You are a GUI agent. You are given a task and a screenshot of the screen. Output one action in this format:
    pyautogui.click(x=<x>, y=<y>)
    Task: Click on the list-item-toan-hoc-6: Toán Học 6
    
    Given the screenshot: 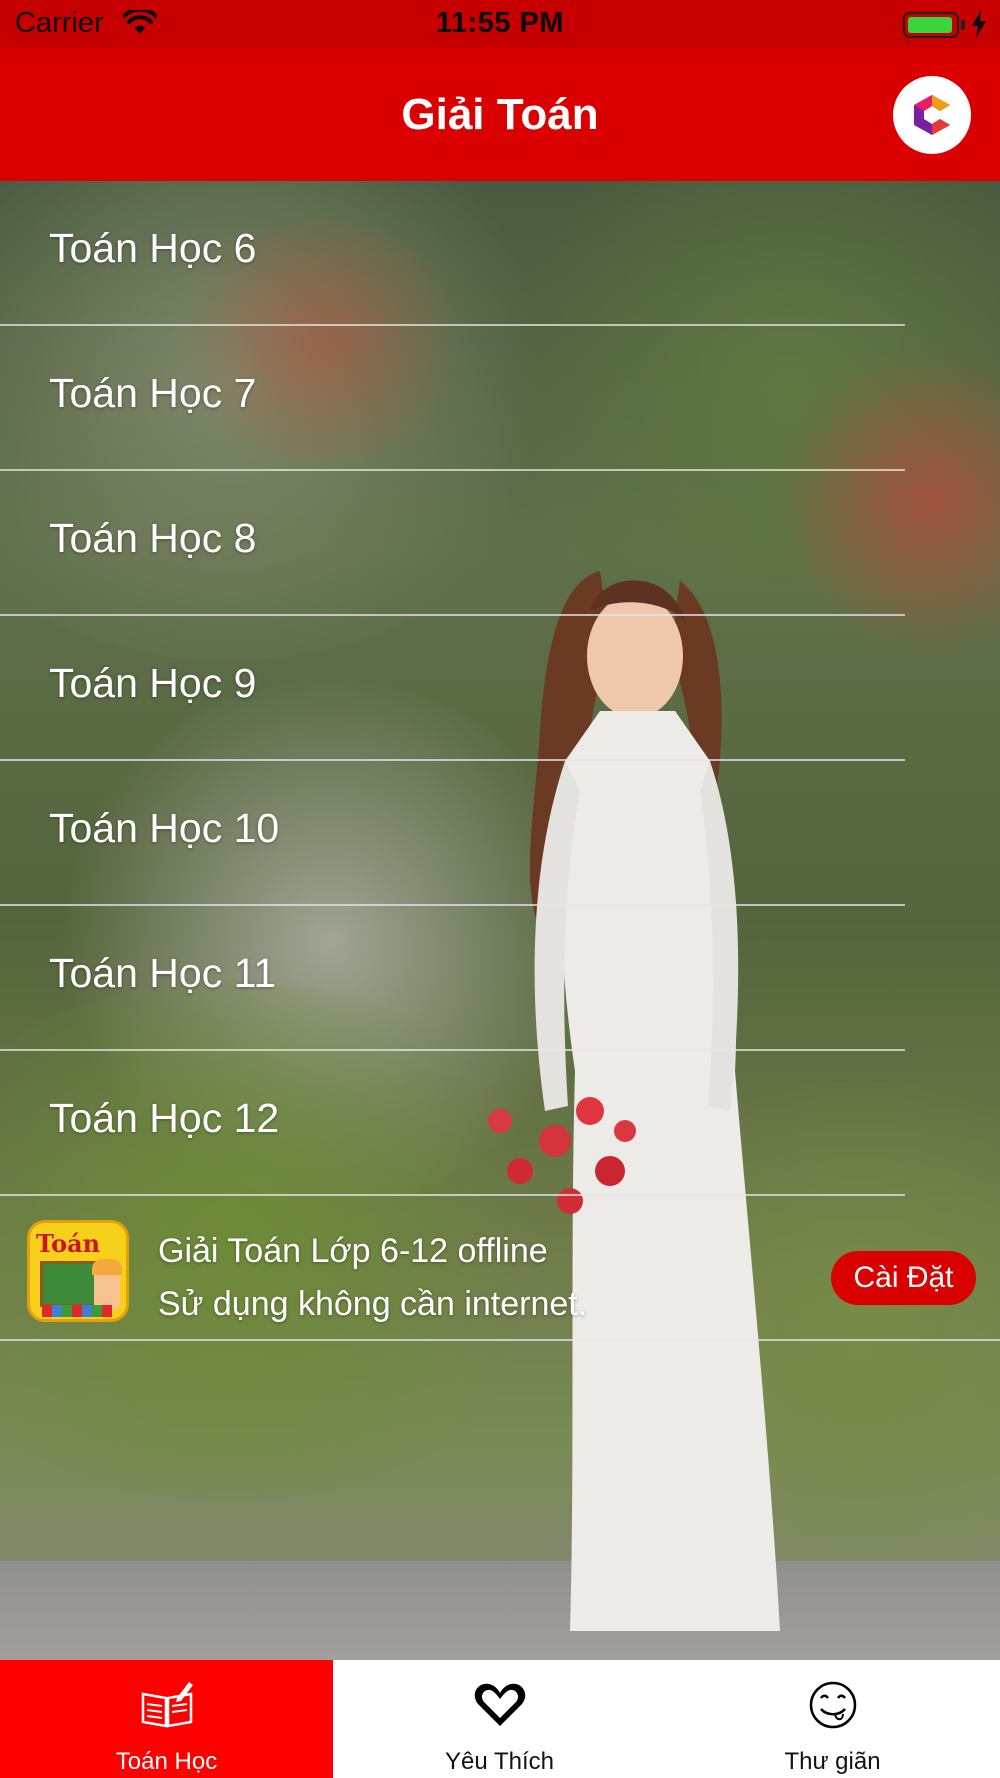 What is the action you would take?
    pyautogui.click(x=500, y=253)
    